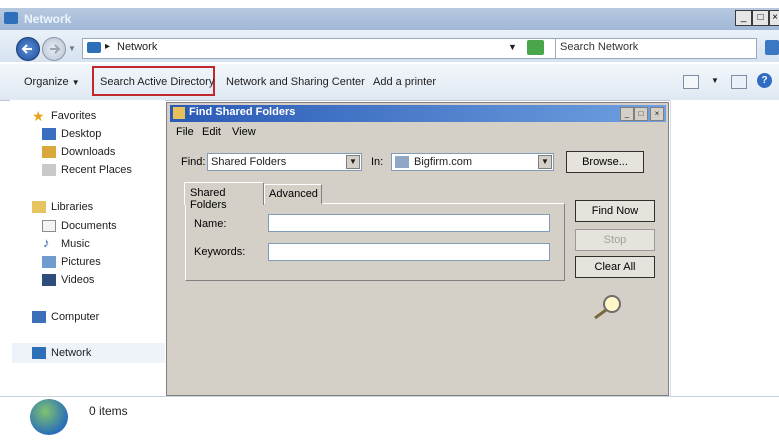 Image resolution: width=779 pixels, height=441 pixels. I want to click on maximize-button: □, so click(760, 18).